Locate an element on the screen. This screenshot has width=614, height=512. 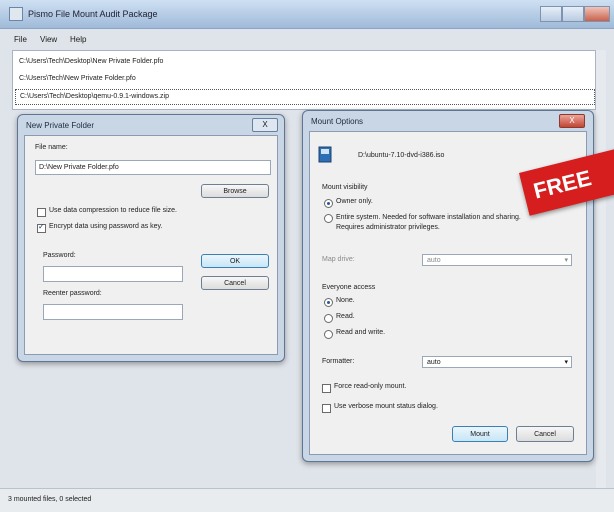
list-item: C:\Users\Tech\New Private Folder.pfo is located at coordinates (77, 79).